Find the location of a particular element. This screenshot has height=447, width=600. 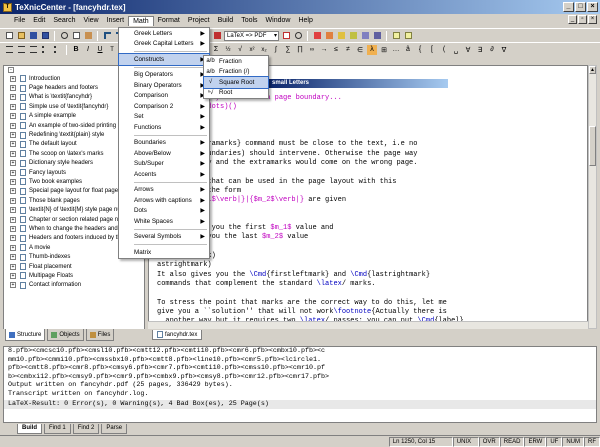

panel-tab-structure: Structure is located at coordinates (25, 335).